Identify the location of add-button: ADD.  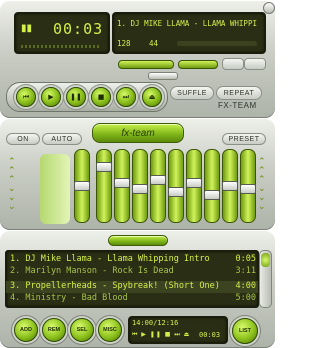
(26, 330).